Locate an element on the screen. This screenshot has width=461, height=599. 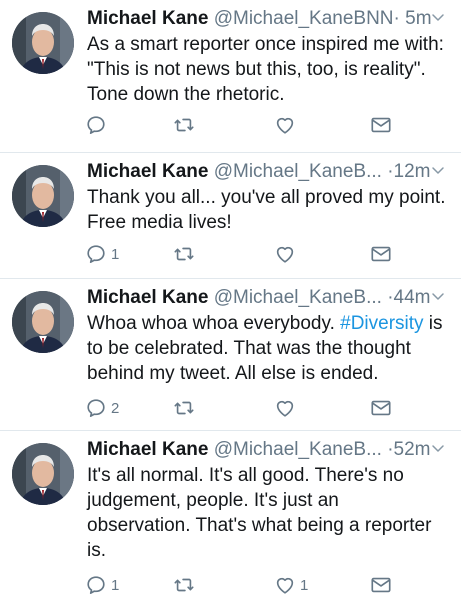
tweet-header: Michael Kane @Michael_KaneBNN· 5m is located at coordinates (269, 19).